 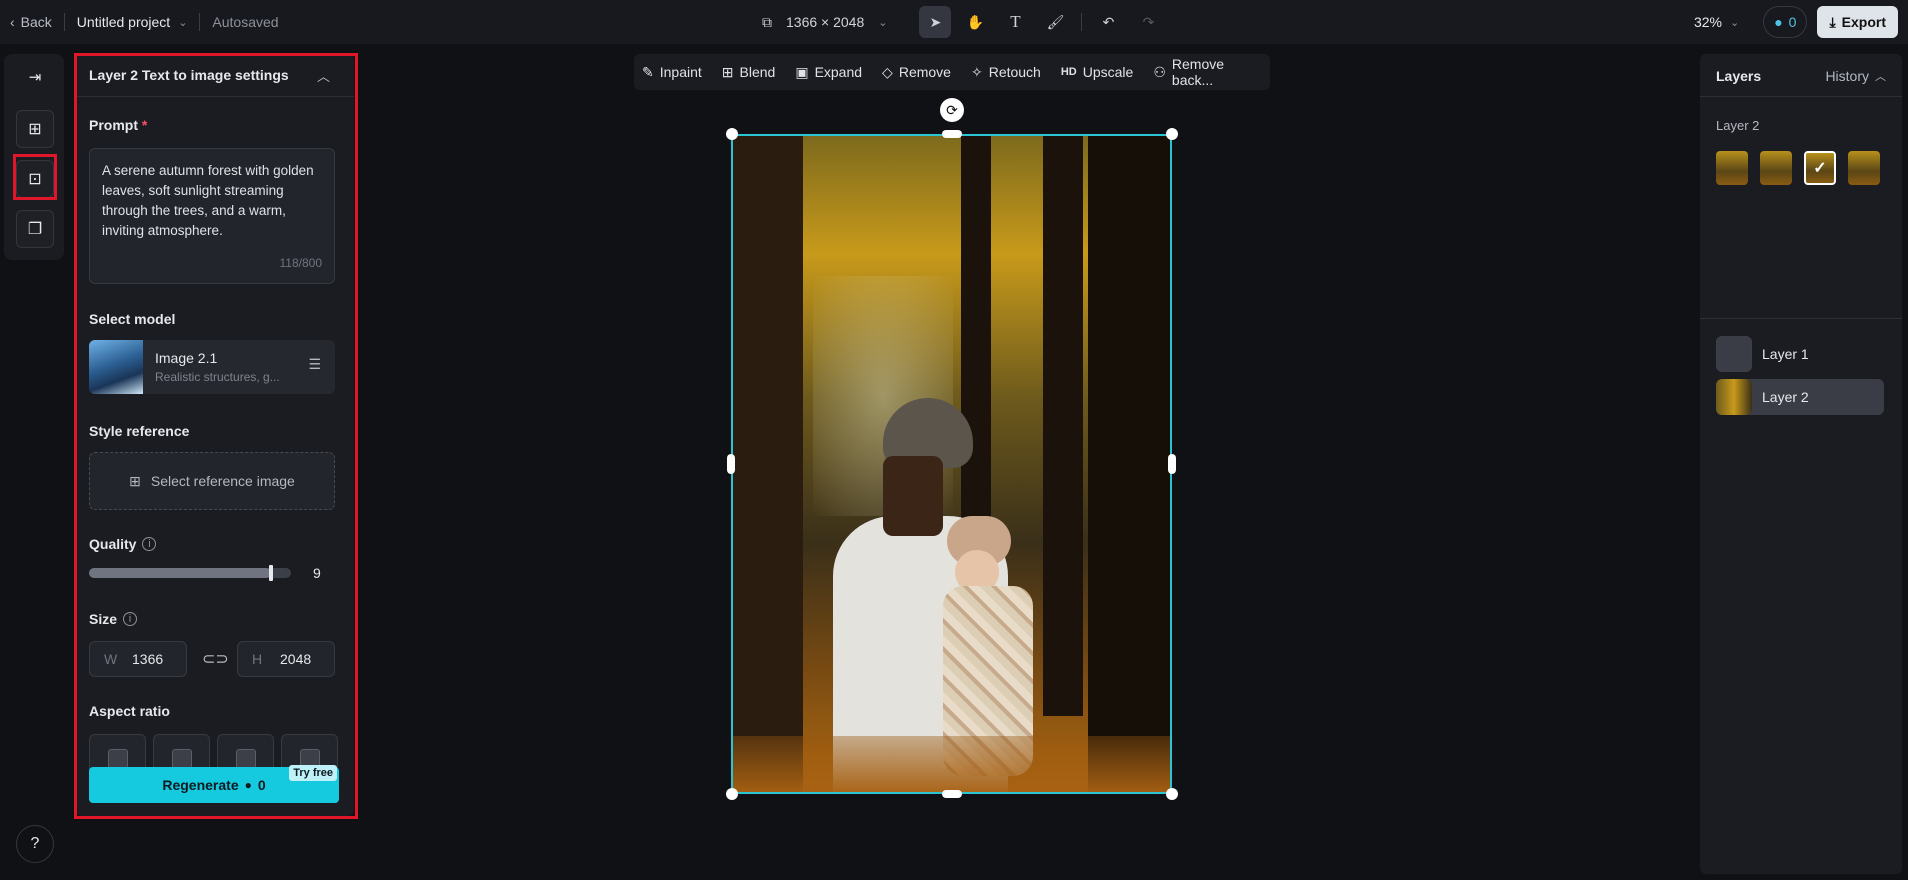 What do you see at coordinates (1097, 72) in the screenshot?
I see `upscale-button: HD Upscale` at bounding box center [1097, 72].